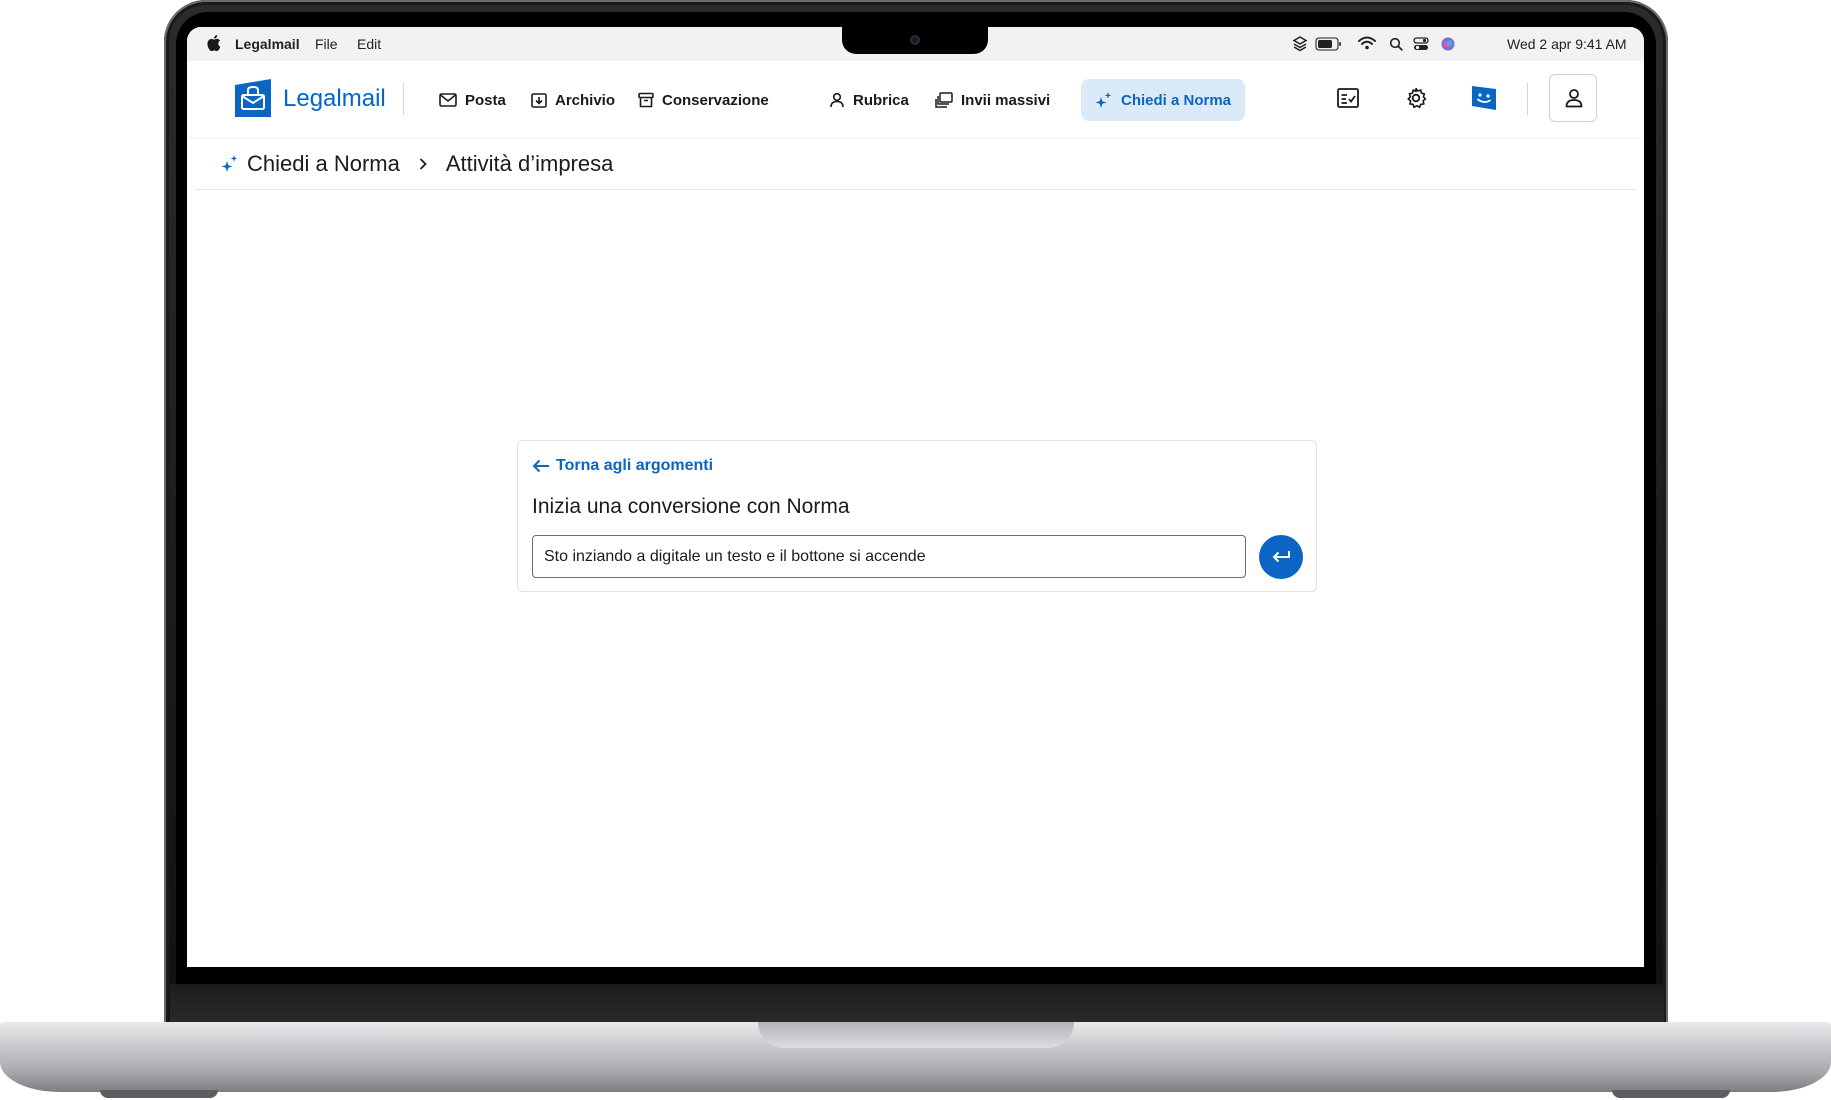  Describe the element at coordinates (646, 100) in the screenshot. I see `archive-box-icon` at that location.